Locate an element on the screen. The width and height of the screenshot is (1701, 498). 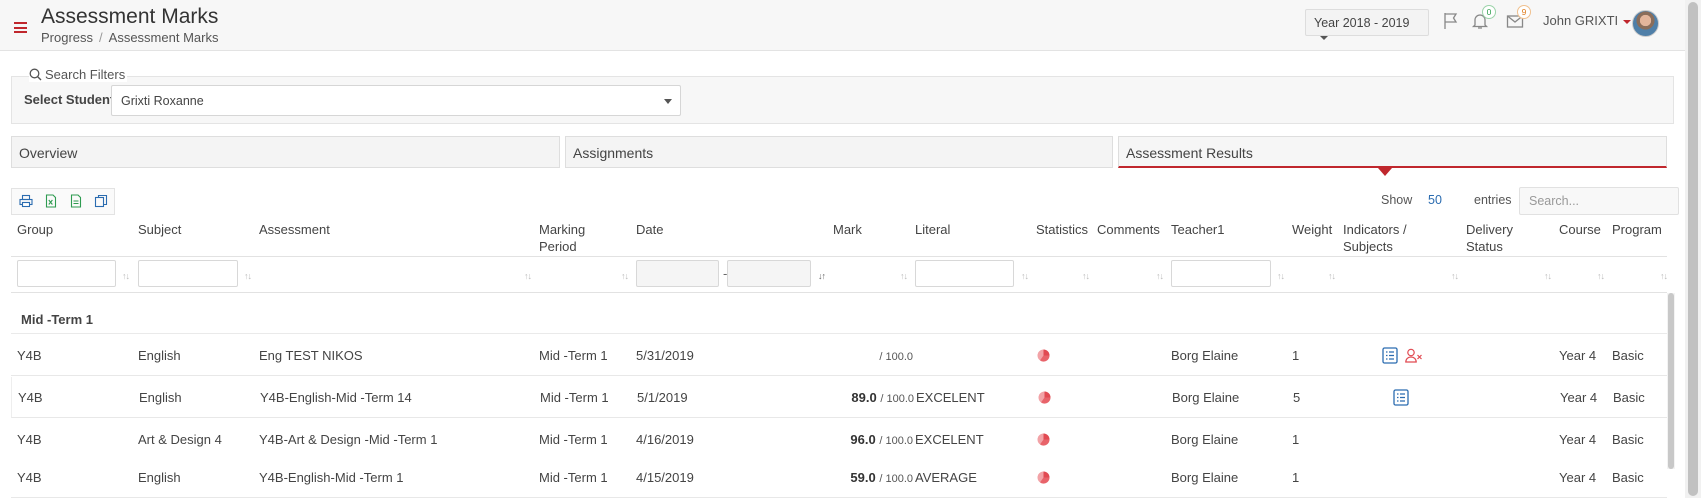
tab-assignments: Assignments is located at coordinates (839, 152).